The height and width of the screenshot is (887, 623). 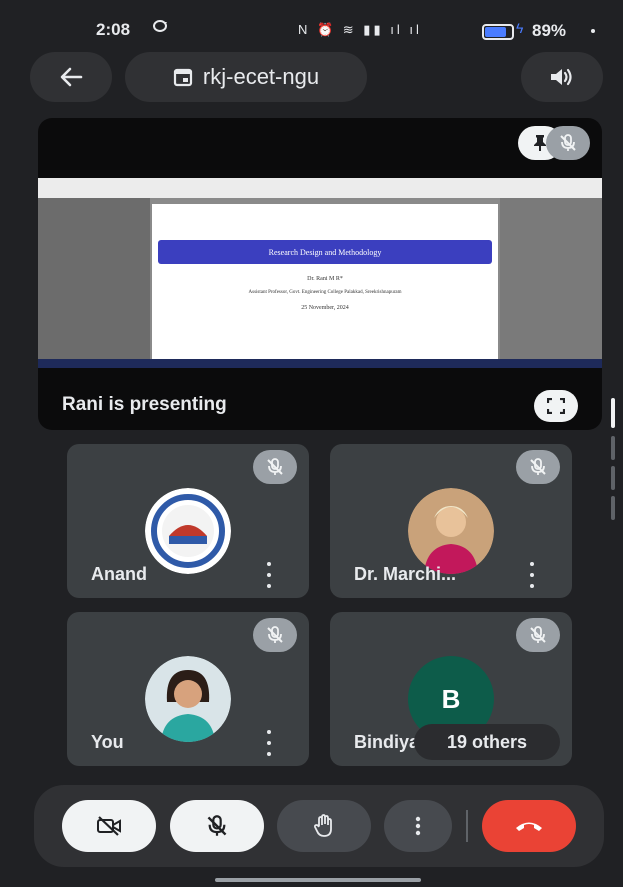 I want to click on notification-dot, so click(x=593, y=31).